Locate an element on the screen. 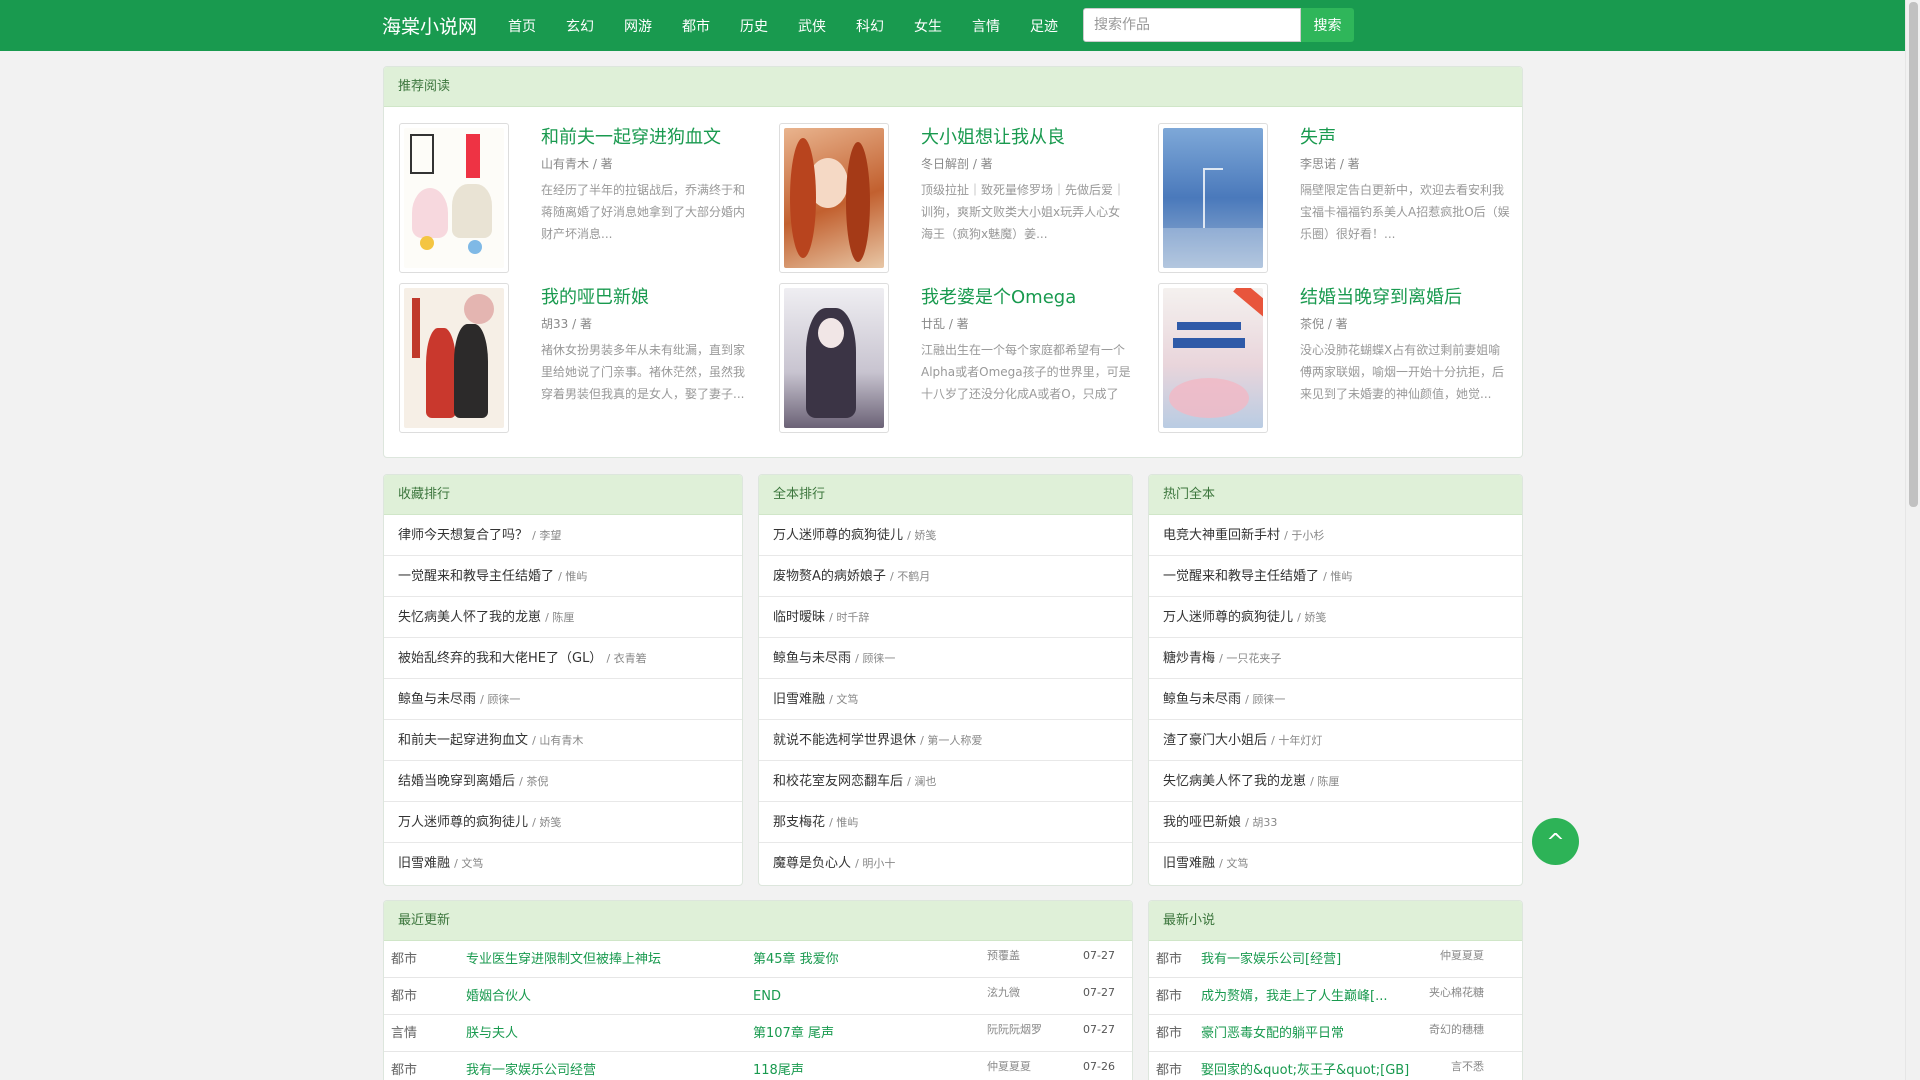 The image size is (1920, 1080). rank-book-title: 魔尊是负心人 is located at coordinates (812, 863).